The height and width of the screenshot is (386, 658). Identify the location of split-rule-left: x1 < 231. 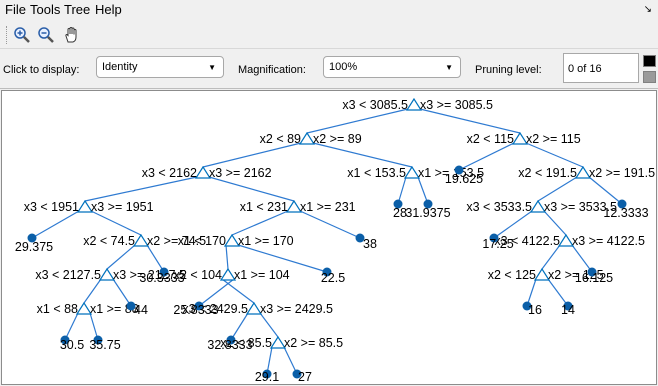
(264, 207).